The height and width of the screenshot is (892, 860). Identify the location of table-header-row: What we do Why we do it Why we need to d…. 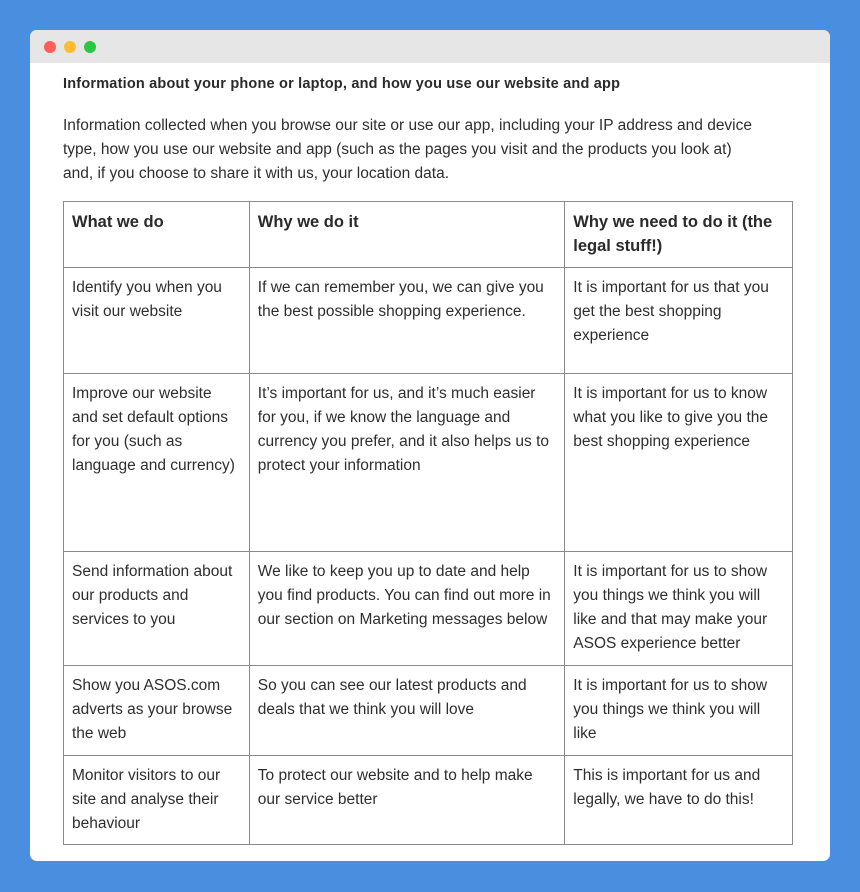
(428, 234).